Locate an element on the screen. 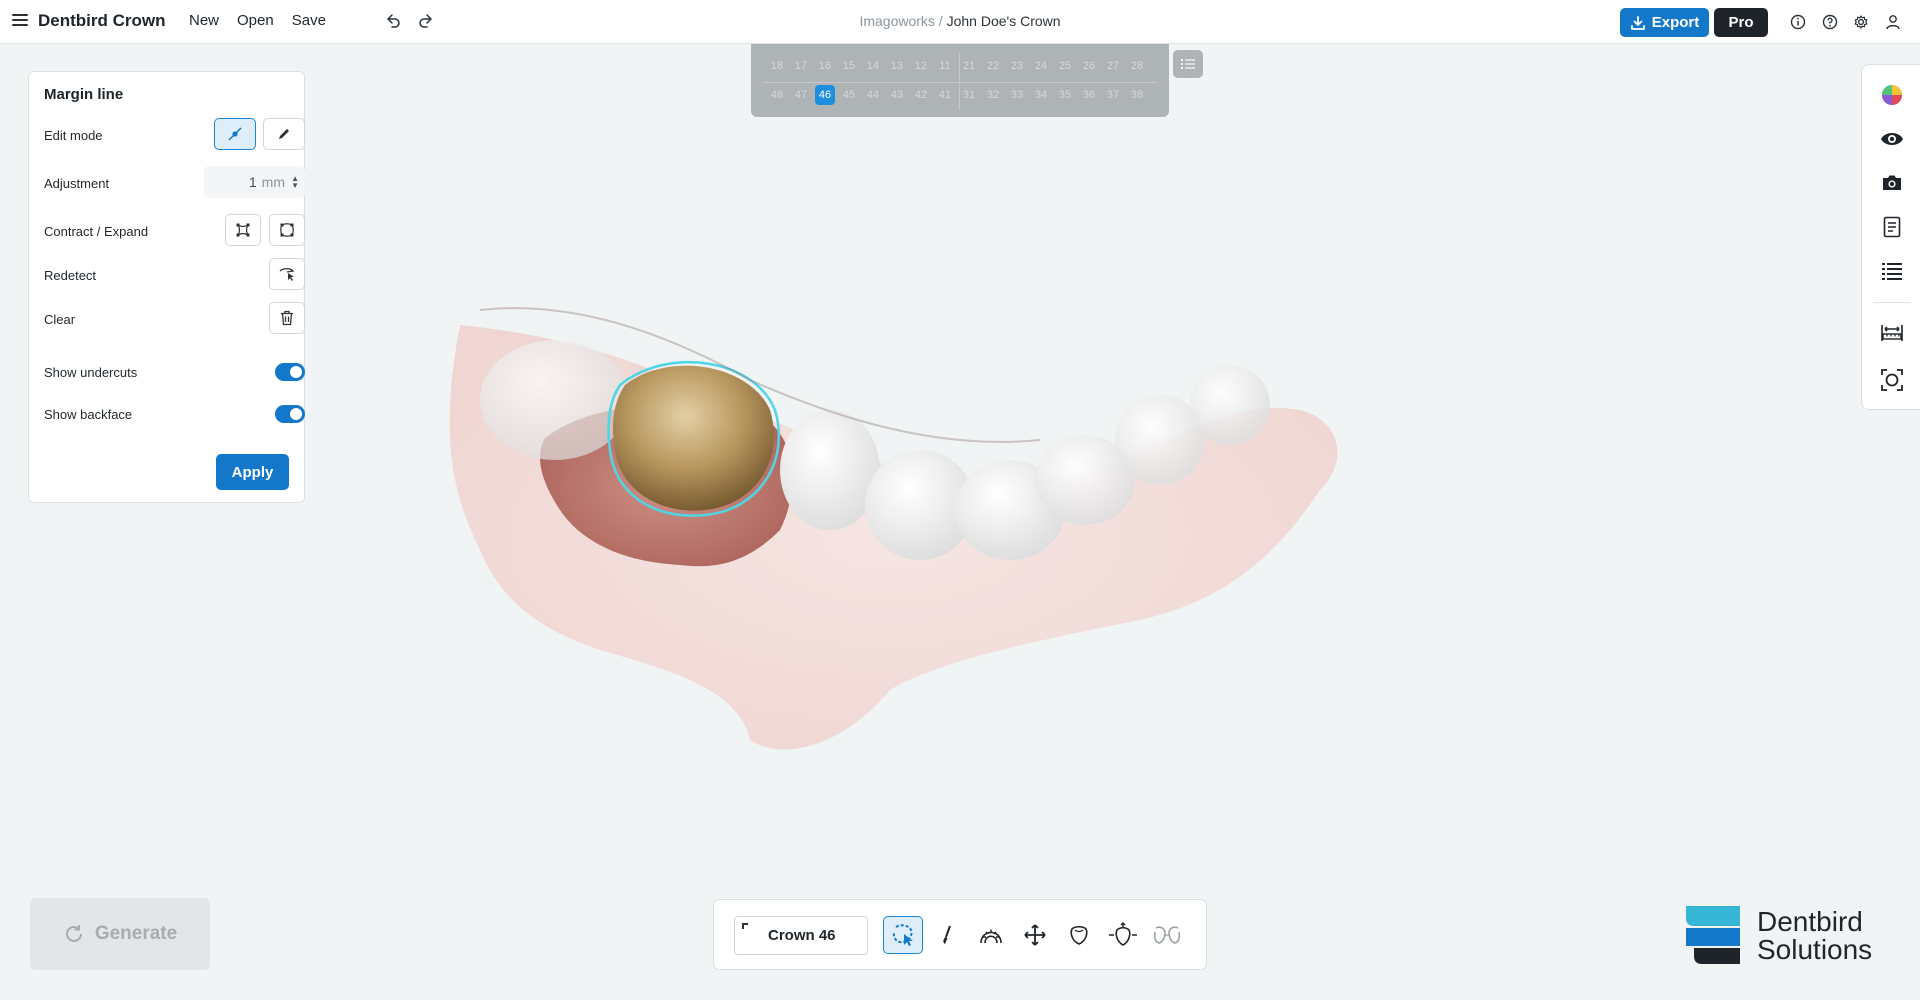  expand-icon is located at coordinates (287, 230).